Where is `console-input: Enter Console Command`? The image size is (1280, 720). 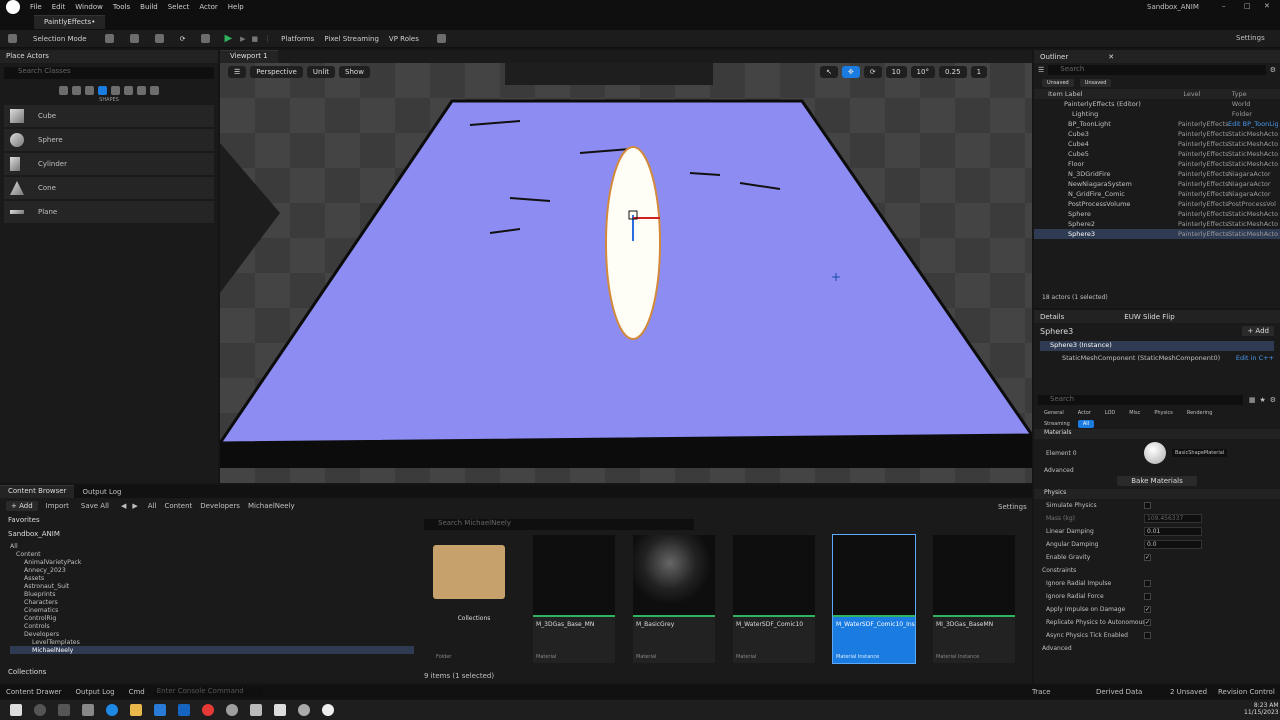
console-input: Enter Console Command is located at coordinates (207, 692).